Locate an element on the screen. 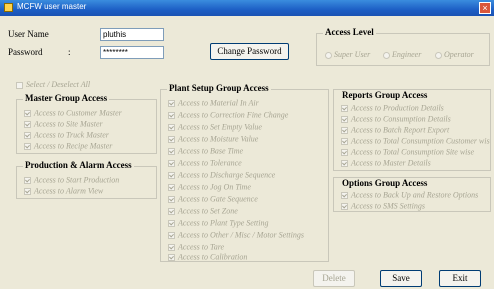 Image resolution: width=494 pixels, height=289 pixels. plant-item-4: Access to Base Time is located at coordinates (205, 151).